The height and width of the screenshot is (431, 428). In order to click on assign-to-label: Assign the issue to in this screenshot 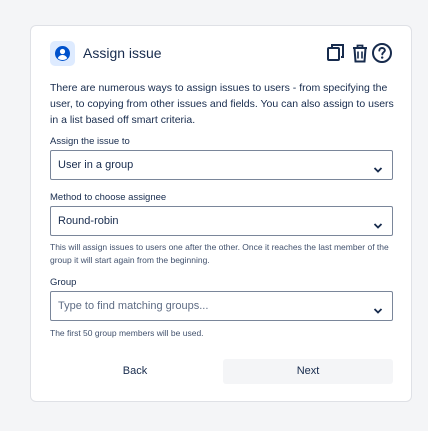, I will do `click(90, 141)`.